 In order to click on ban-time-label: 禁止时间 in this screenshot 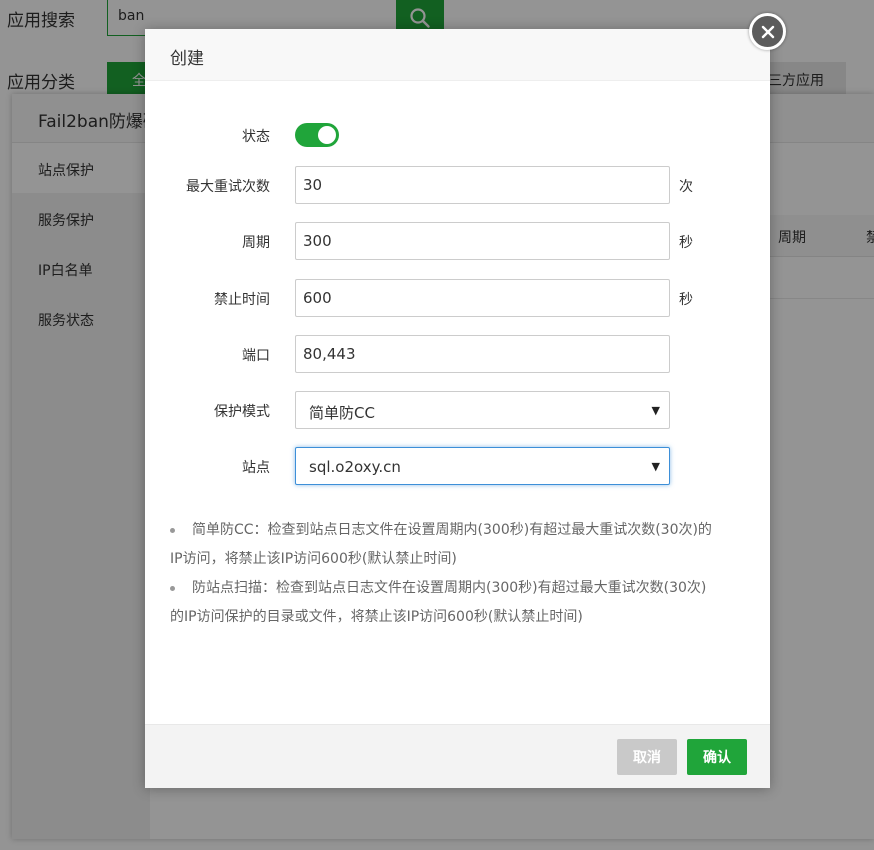, I will do `click(242, 300)`.